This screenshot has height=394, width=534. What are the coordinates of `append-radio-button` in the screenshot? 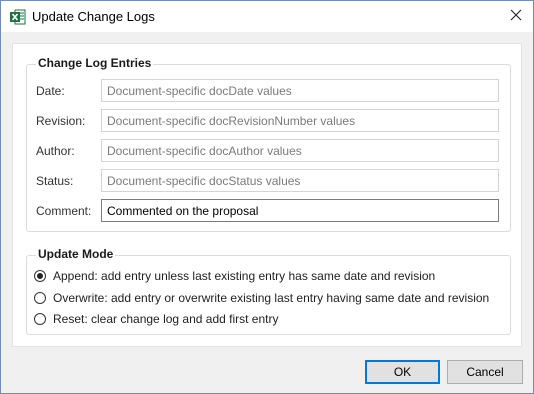 It's located at (40, 276).